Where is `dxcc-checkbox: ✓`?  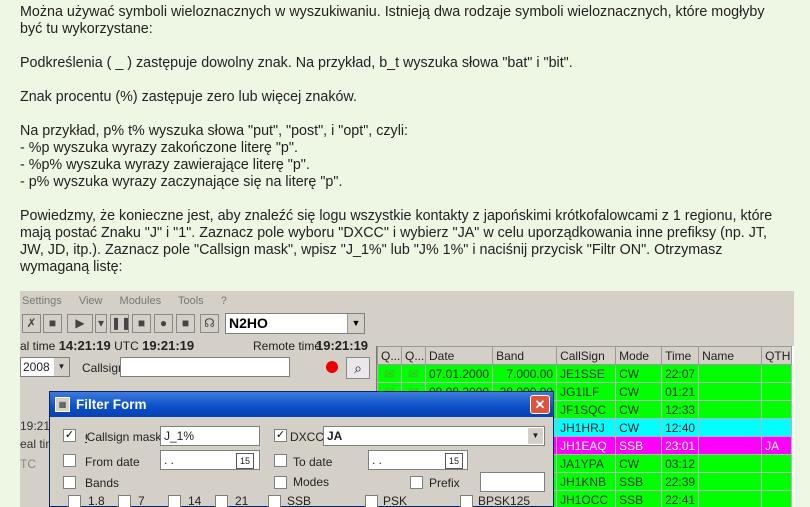 dxcc-checkbox: ✓ is located at coordinates (280, 435).